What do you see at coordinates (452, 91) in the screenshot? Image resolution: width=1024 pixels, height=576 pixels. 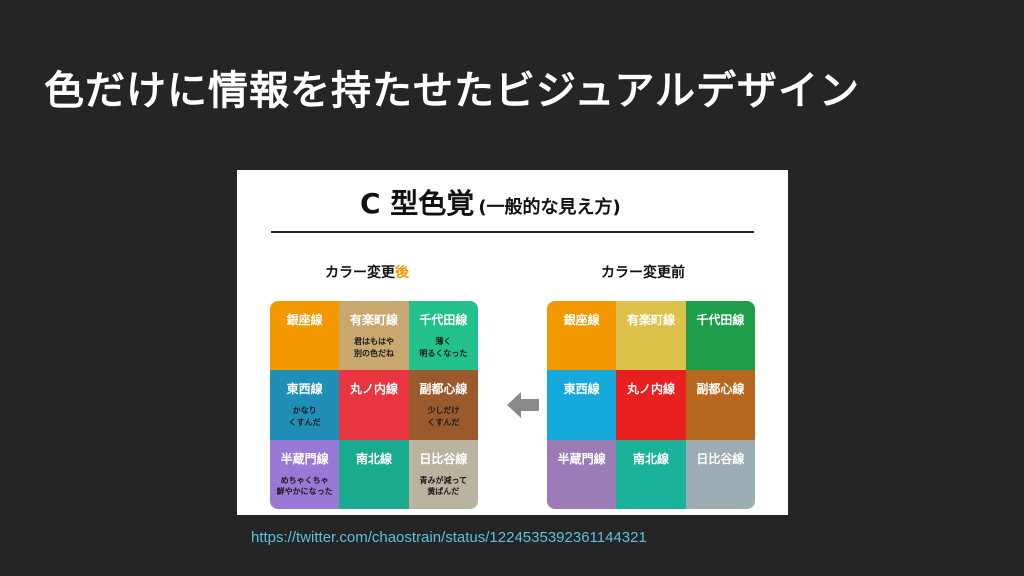 I see `slide-title: 色だけに情報を持たせたビジュアルデザイン` at bounding box center [452, 91].